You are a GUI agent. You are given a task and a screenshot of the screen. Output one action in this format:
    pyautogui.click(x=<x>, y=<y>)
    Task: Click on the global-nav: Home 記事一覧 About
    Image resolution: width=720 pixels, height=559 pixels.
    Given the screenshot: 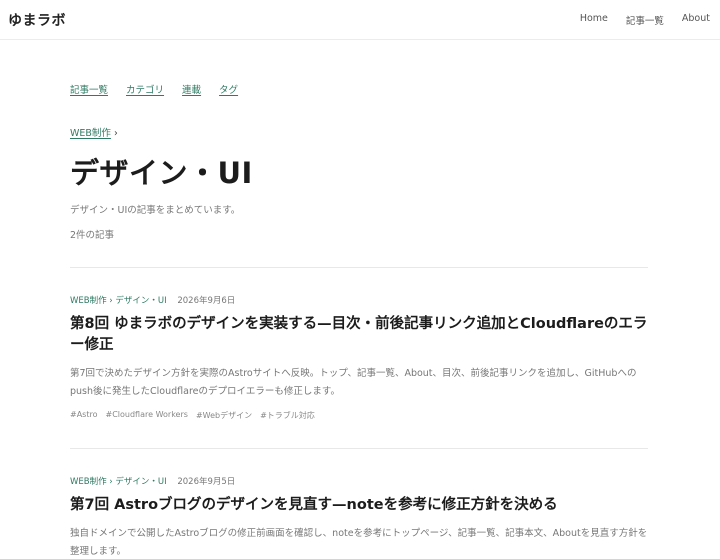 What is the action you would take?
    pyautogui.click(x=645, y=20)
    